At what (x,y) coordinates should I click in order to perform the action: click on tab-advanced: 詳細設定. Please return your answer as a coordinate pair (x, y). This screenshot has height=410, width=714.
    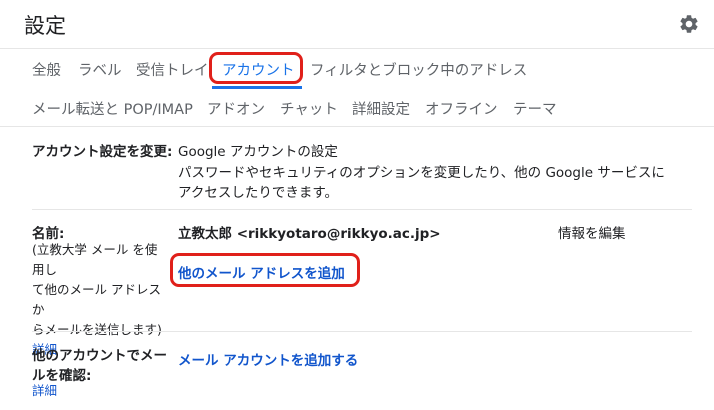
    Looking at the image, I should click on (381, 108).